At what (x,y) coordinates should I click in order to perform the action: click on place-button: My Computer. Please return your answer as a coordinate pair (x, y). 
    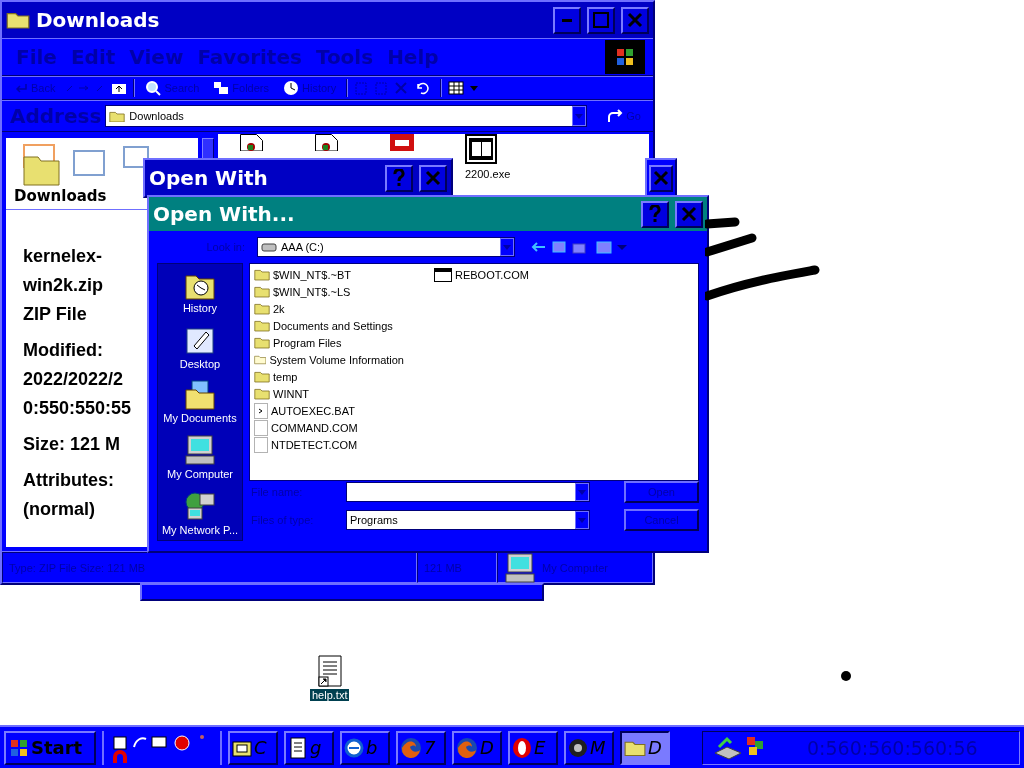
    Looking at the image, I should click on (200, 457).